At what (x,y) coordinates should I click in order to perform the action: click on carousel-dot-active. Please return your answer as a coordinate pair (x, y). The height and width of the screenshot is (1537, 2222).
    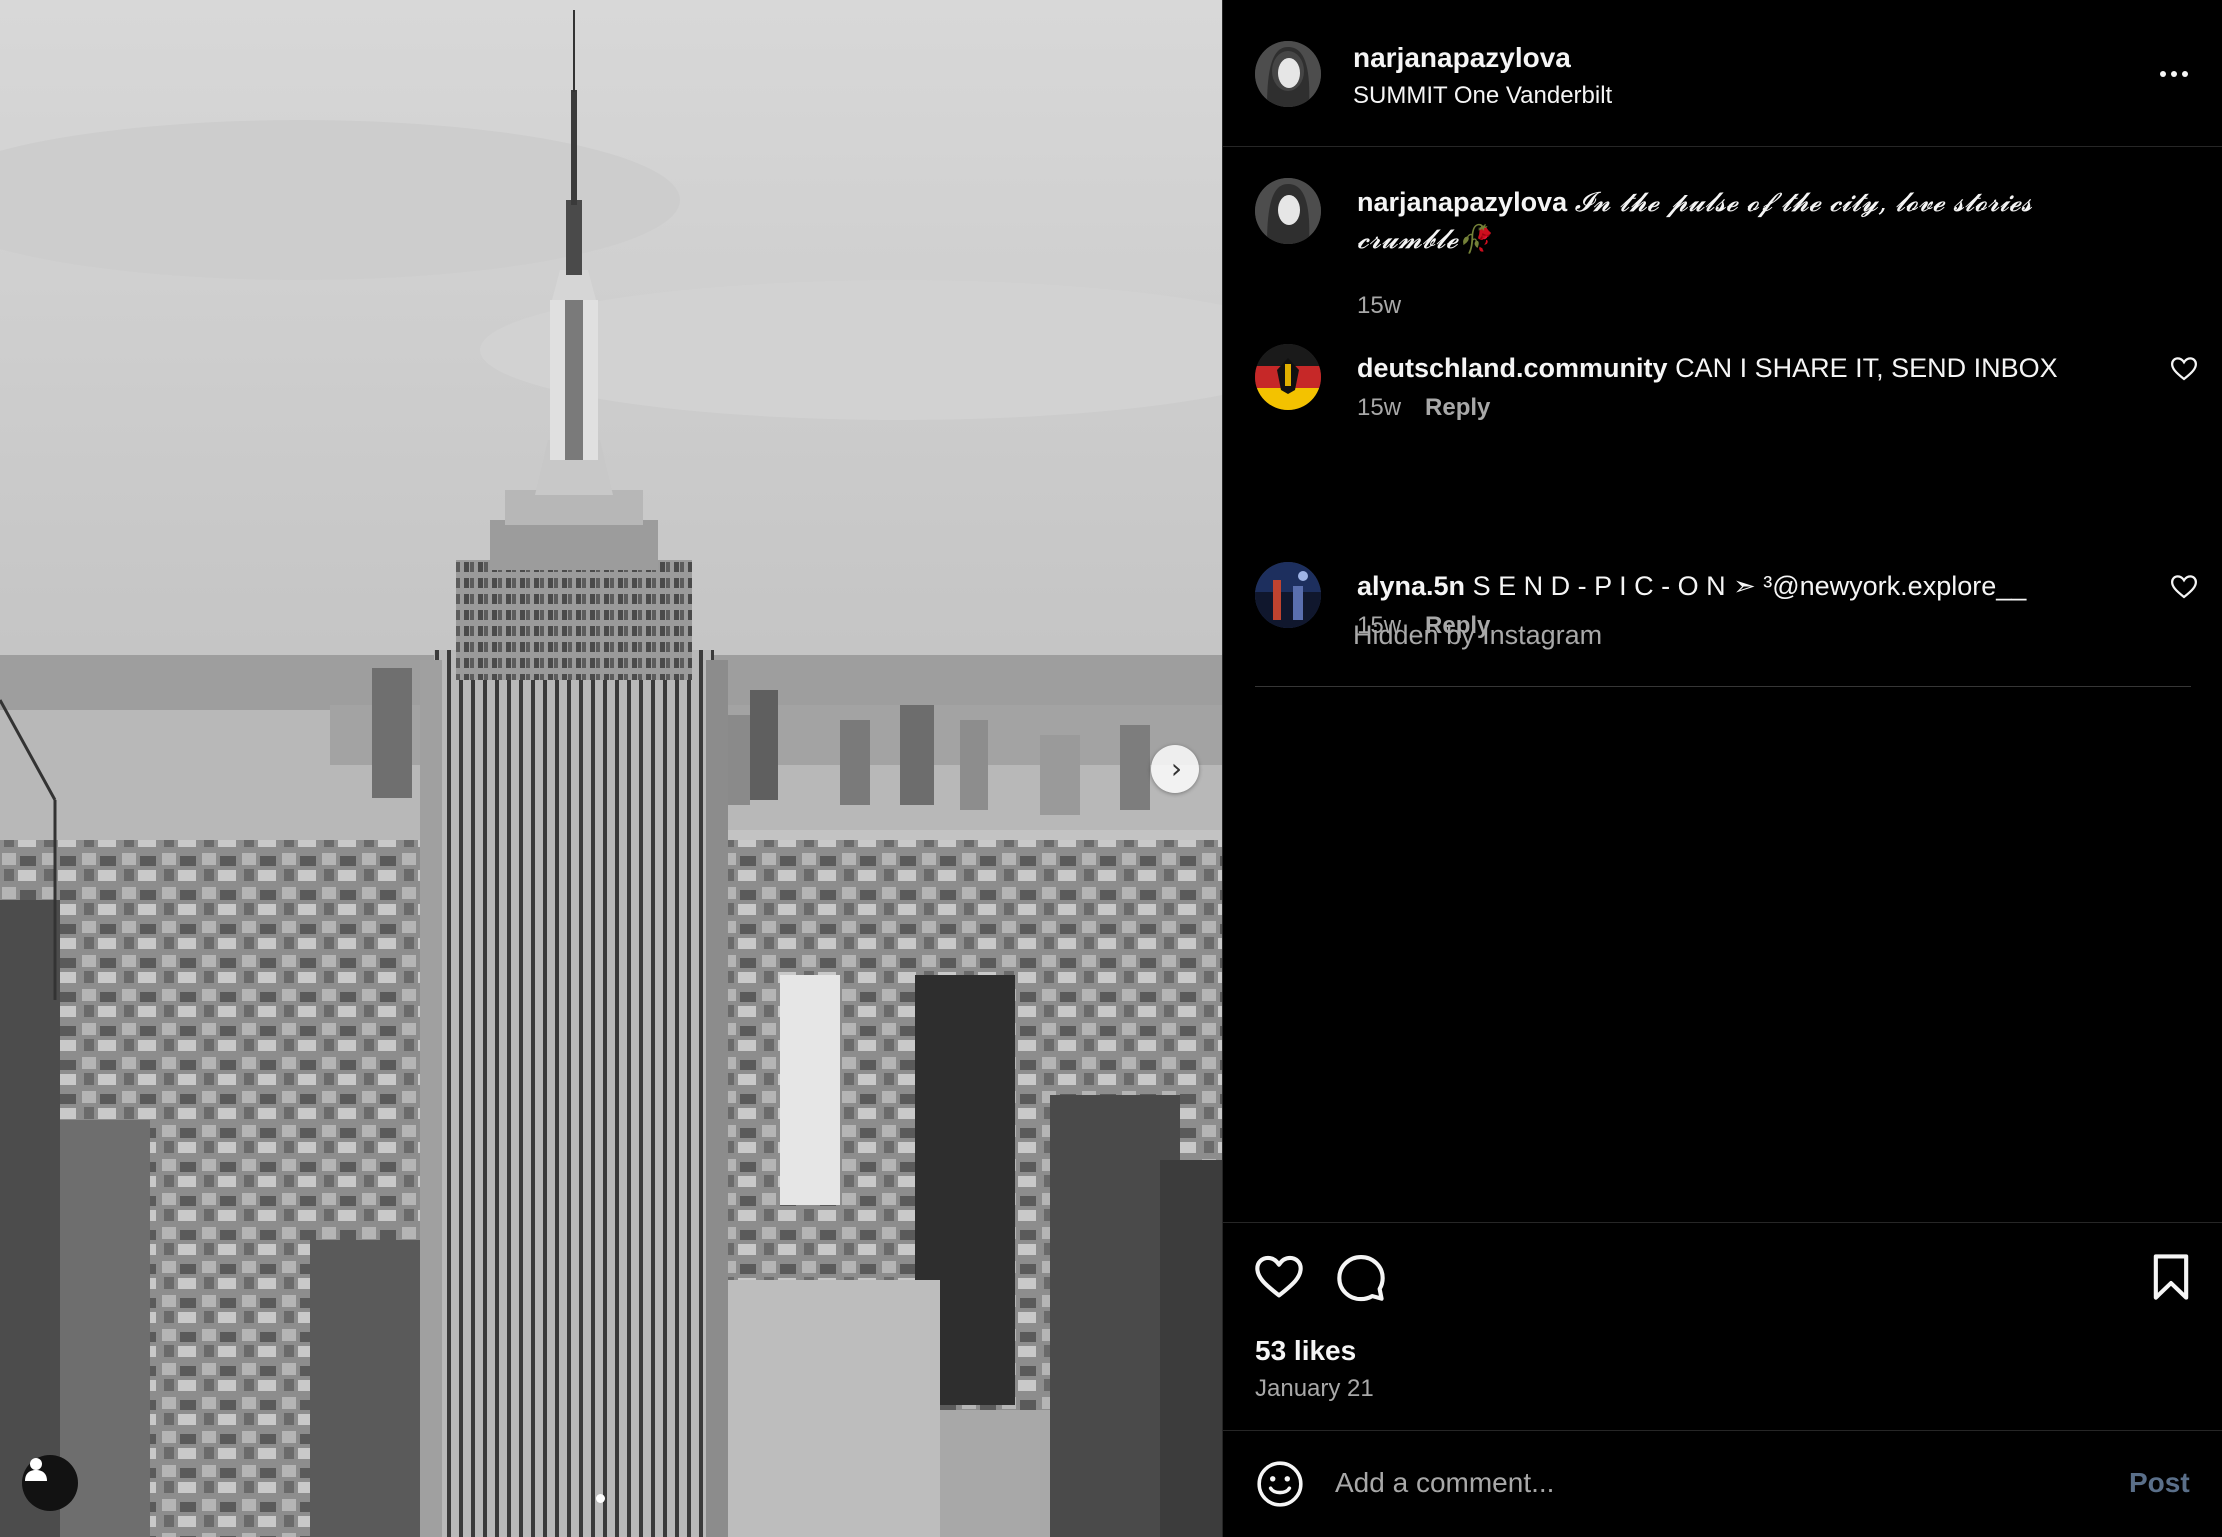
    Looking at the image, I should click on (600, 1498).